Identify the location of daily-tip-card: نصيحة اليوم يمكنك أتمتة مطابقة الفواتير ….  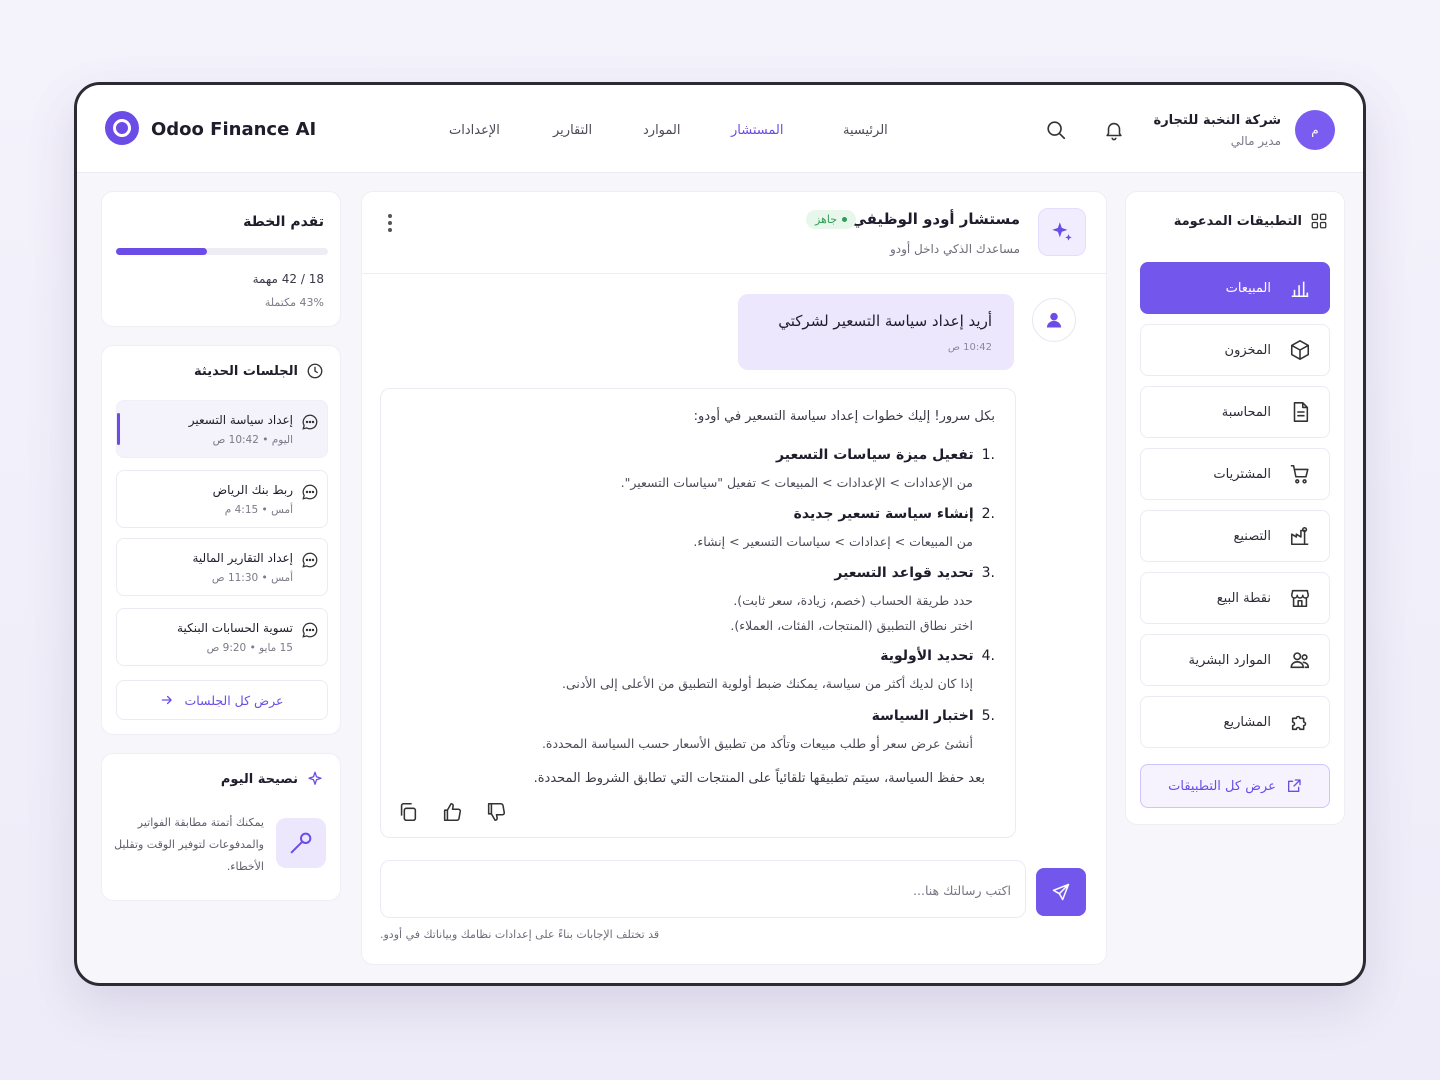
(221, 827).